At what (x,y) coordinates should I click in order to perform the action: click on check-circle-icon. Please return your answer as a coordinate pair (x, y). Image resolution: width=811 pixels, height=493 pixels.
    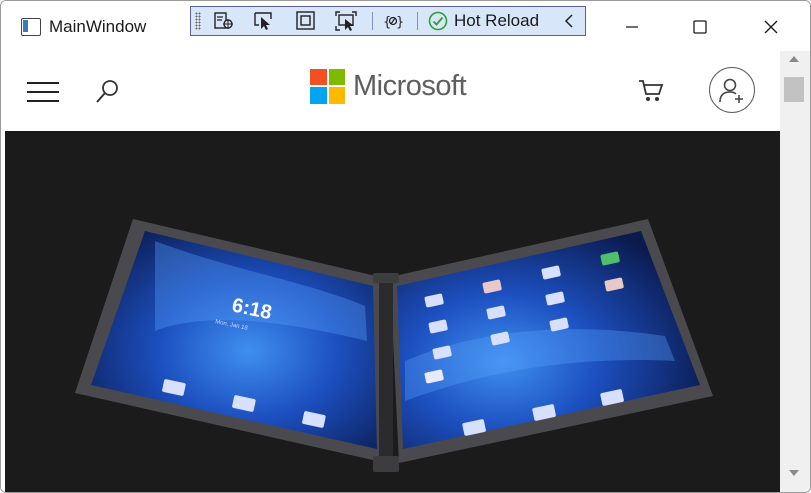
    Looking at the image, I should click on (438, 21).